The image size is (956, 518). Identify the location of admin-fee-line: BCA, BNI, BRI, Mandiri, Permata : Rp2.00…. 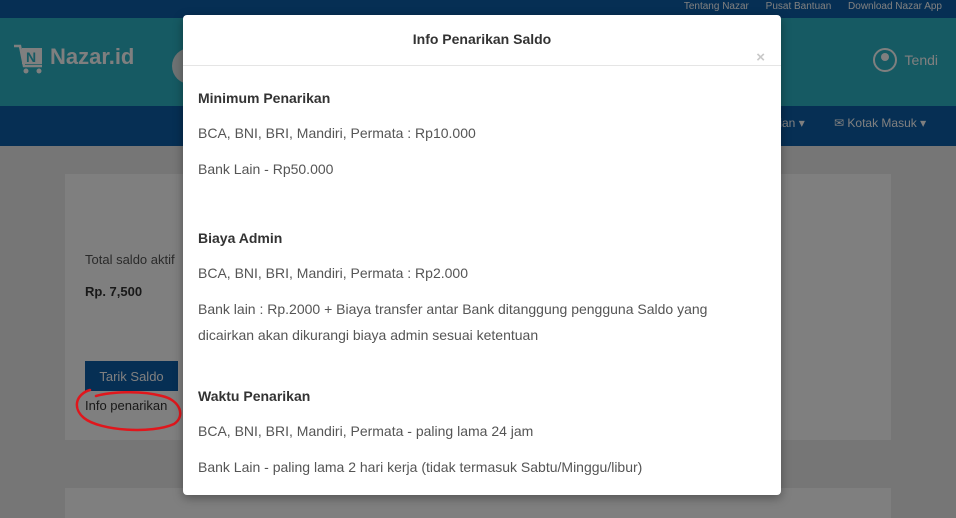
(333, 273).